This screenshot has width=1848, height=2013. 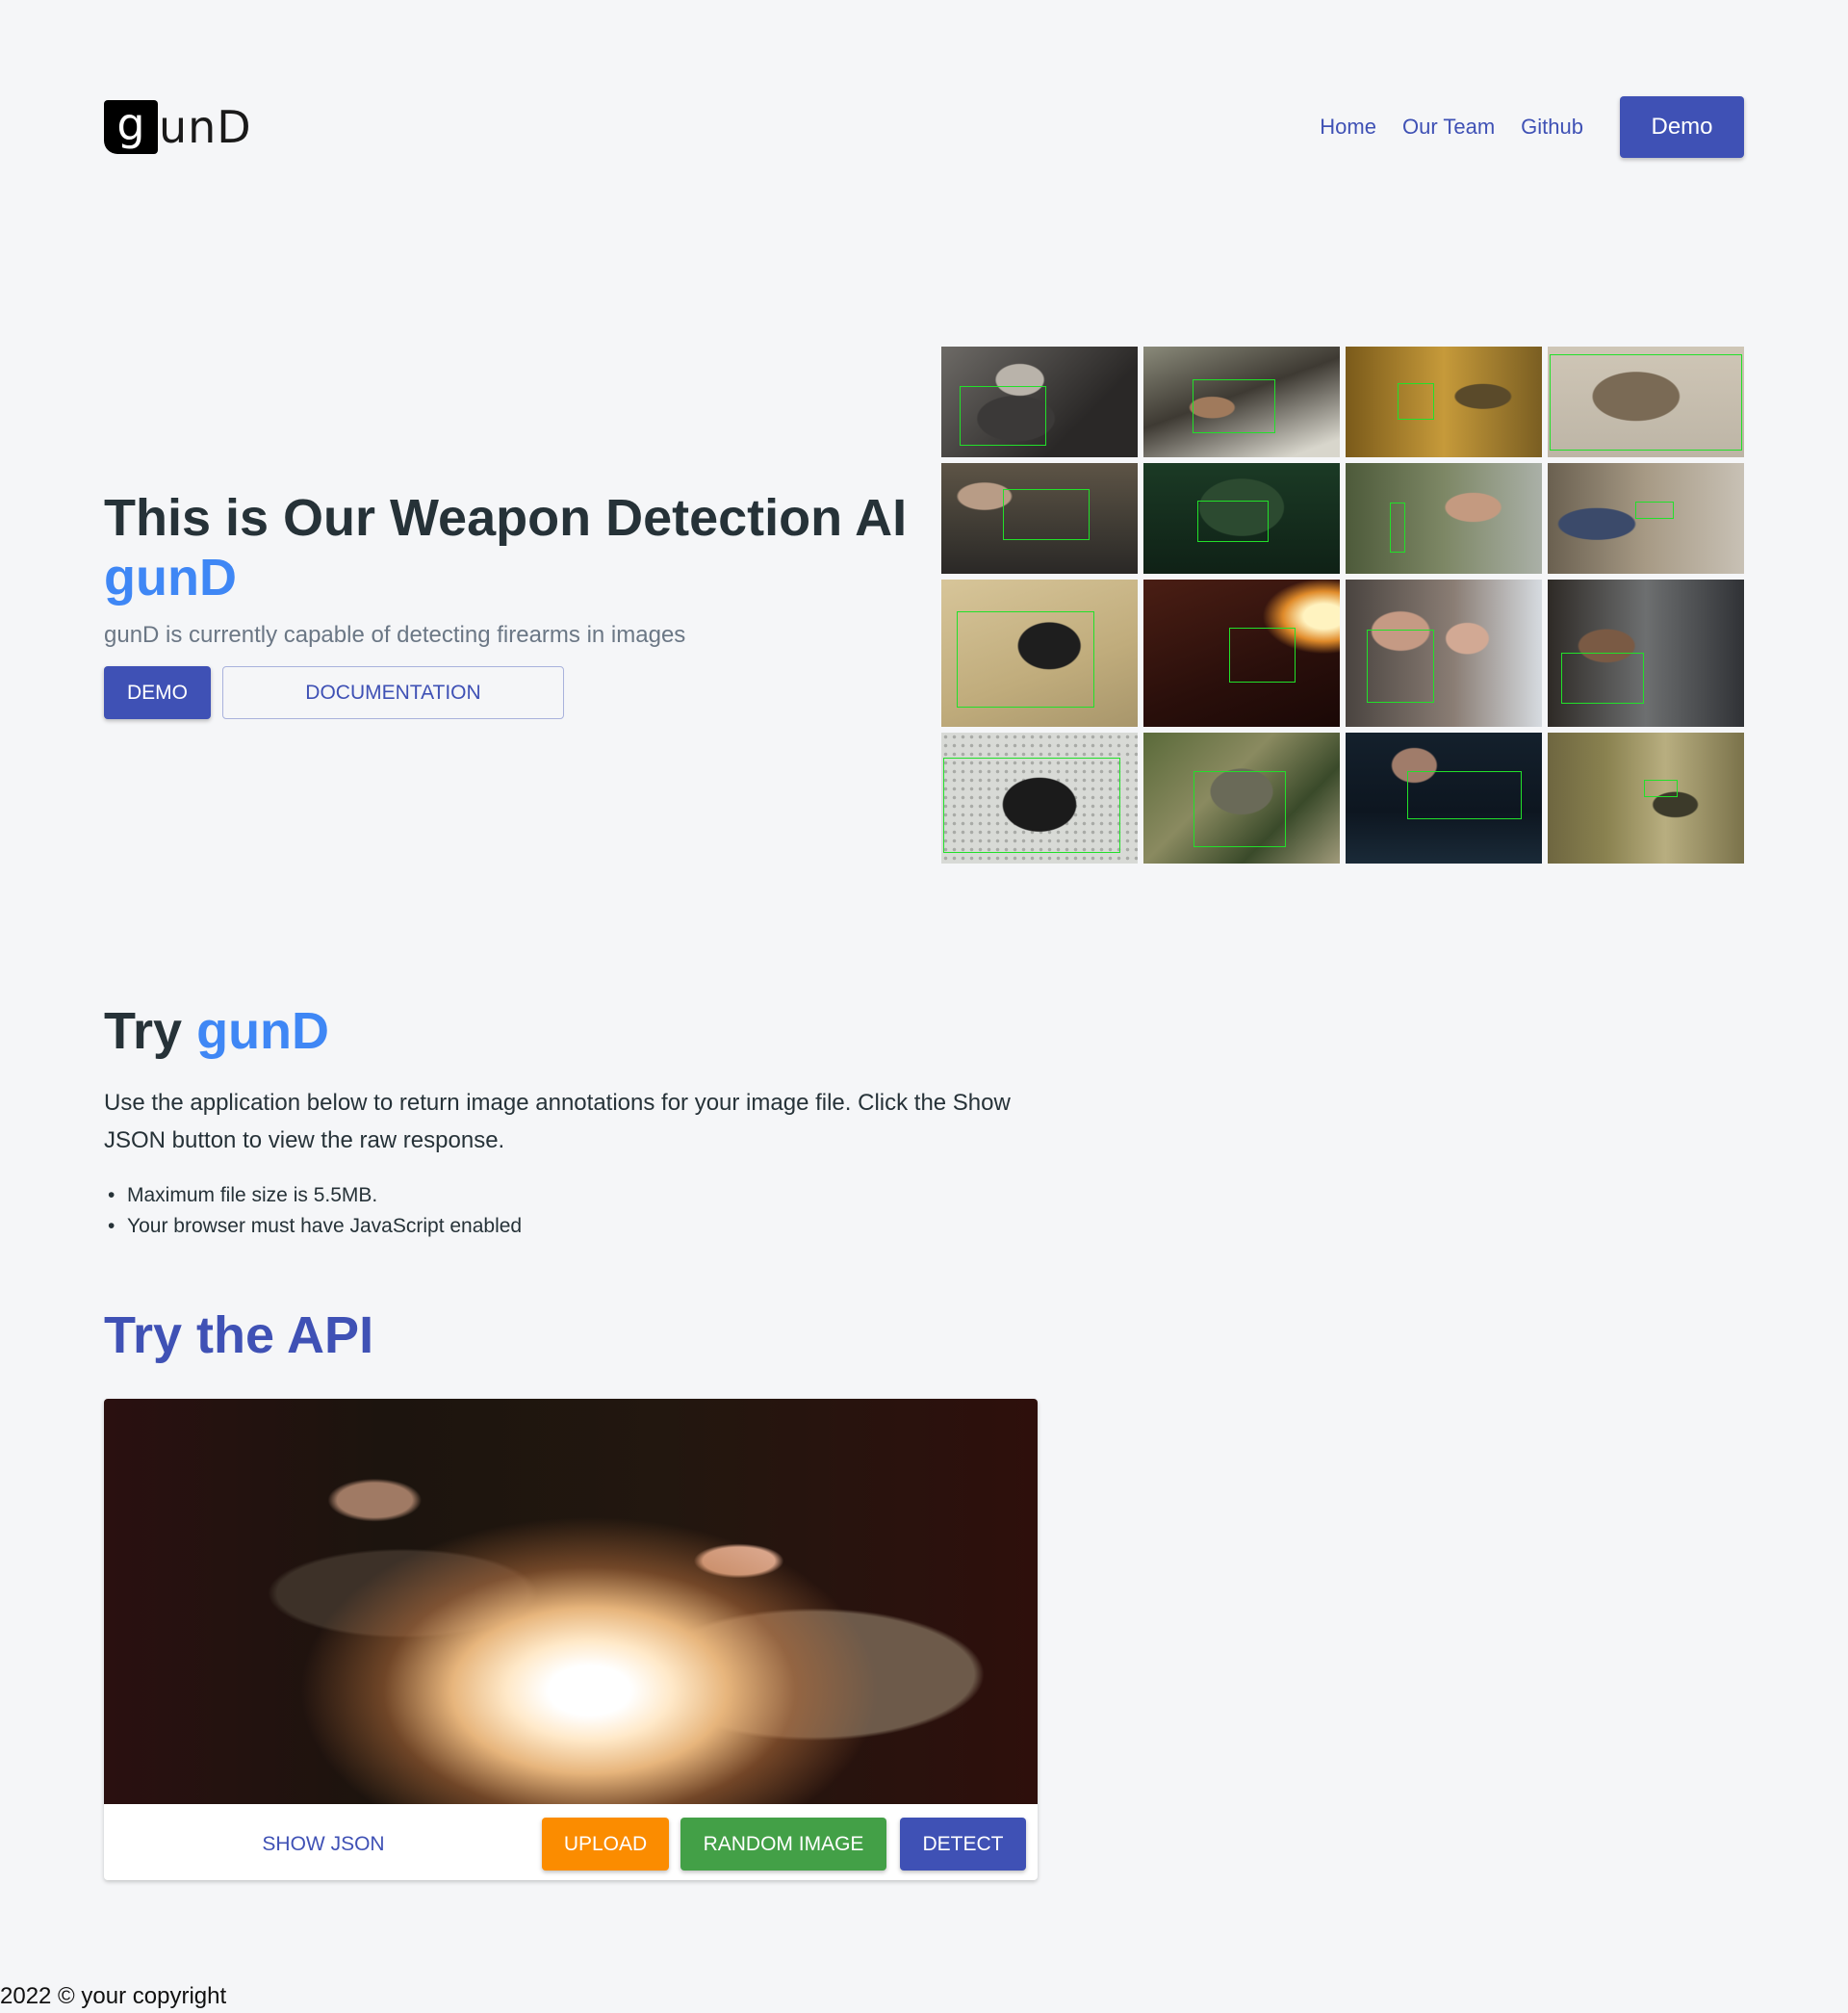 What do you see at coordinates (1682, 127) in the screenshot?
I see `nav-demo-button: Demo` at bounding box center [1682, 127].